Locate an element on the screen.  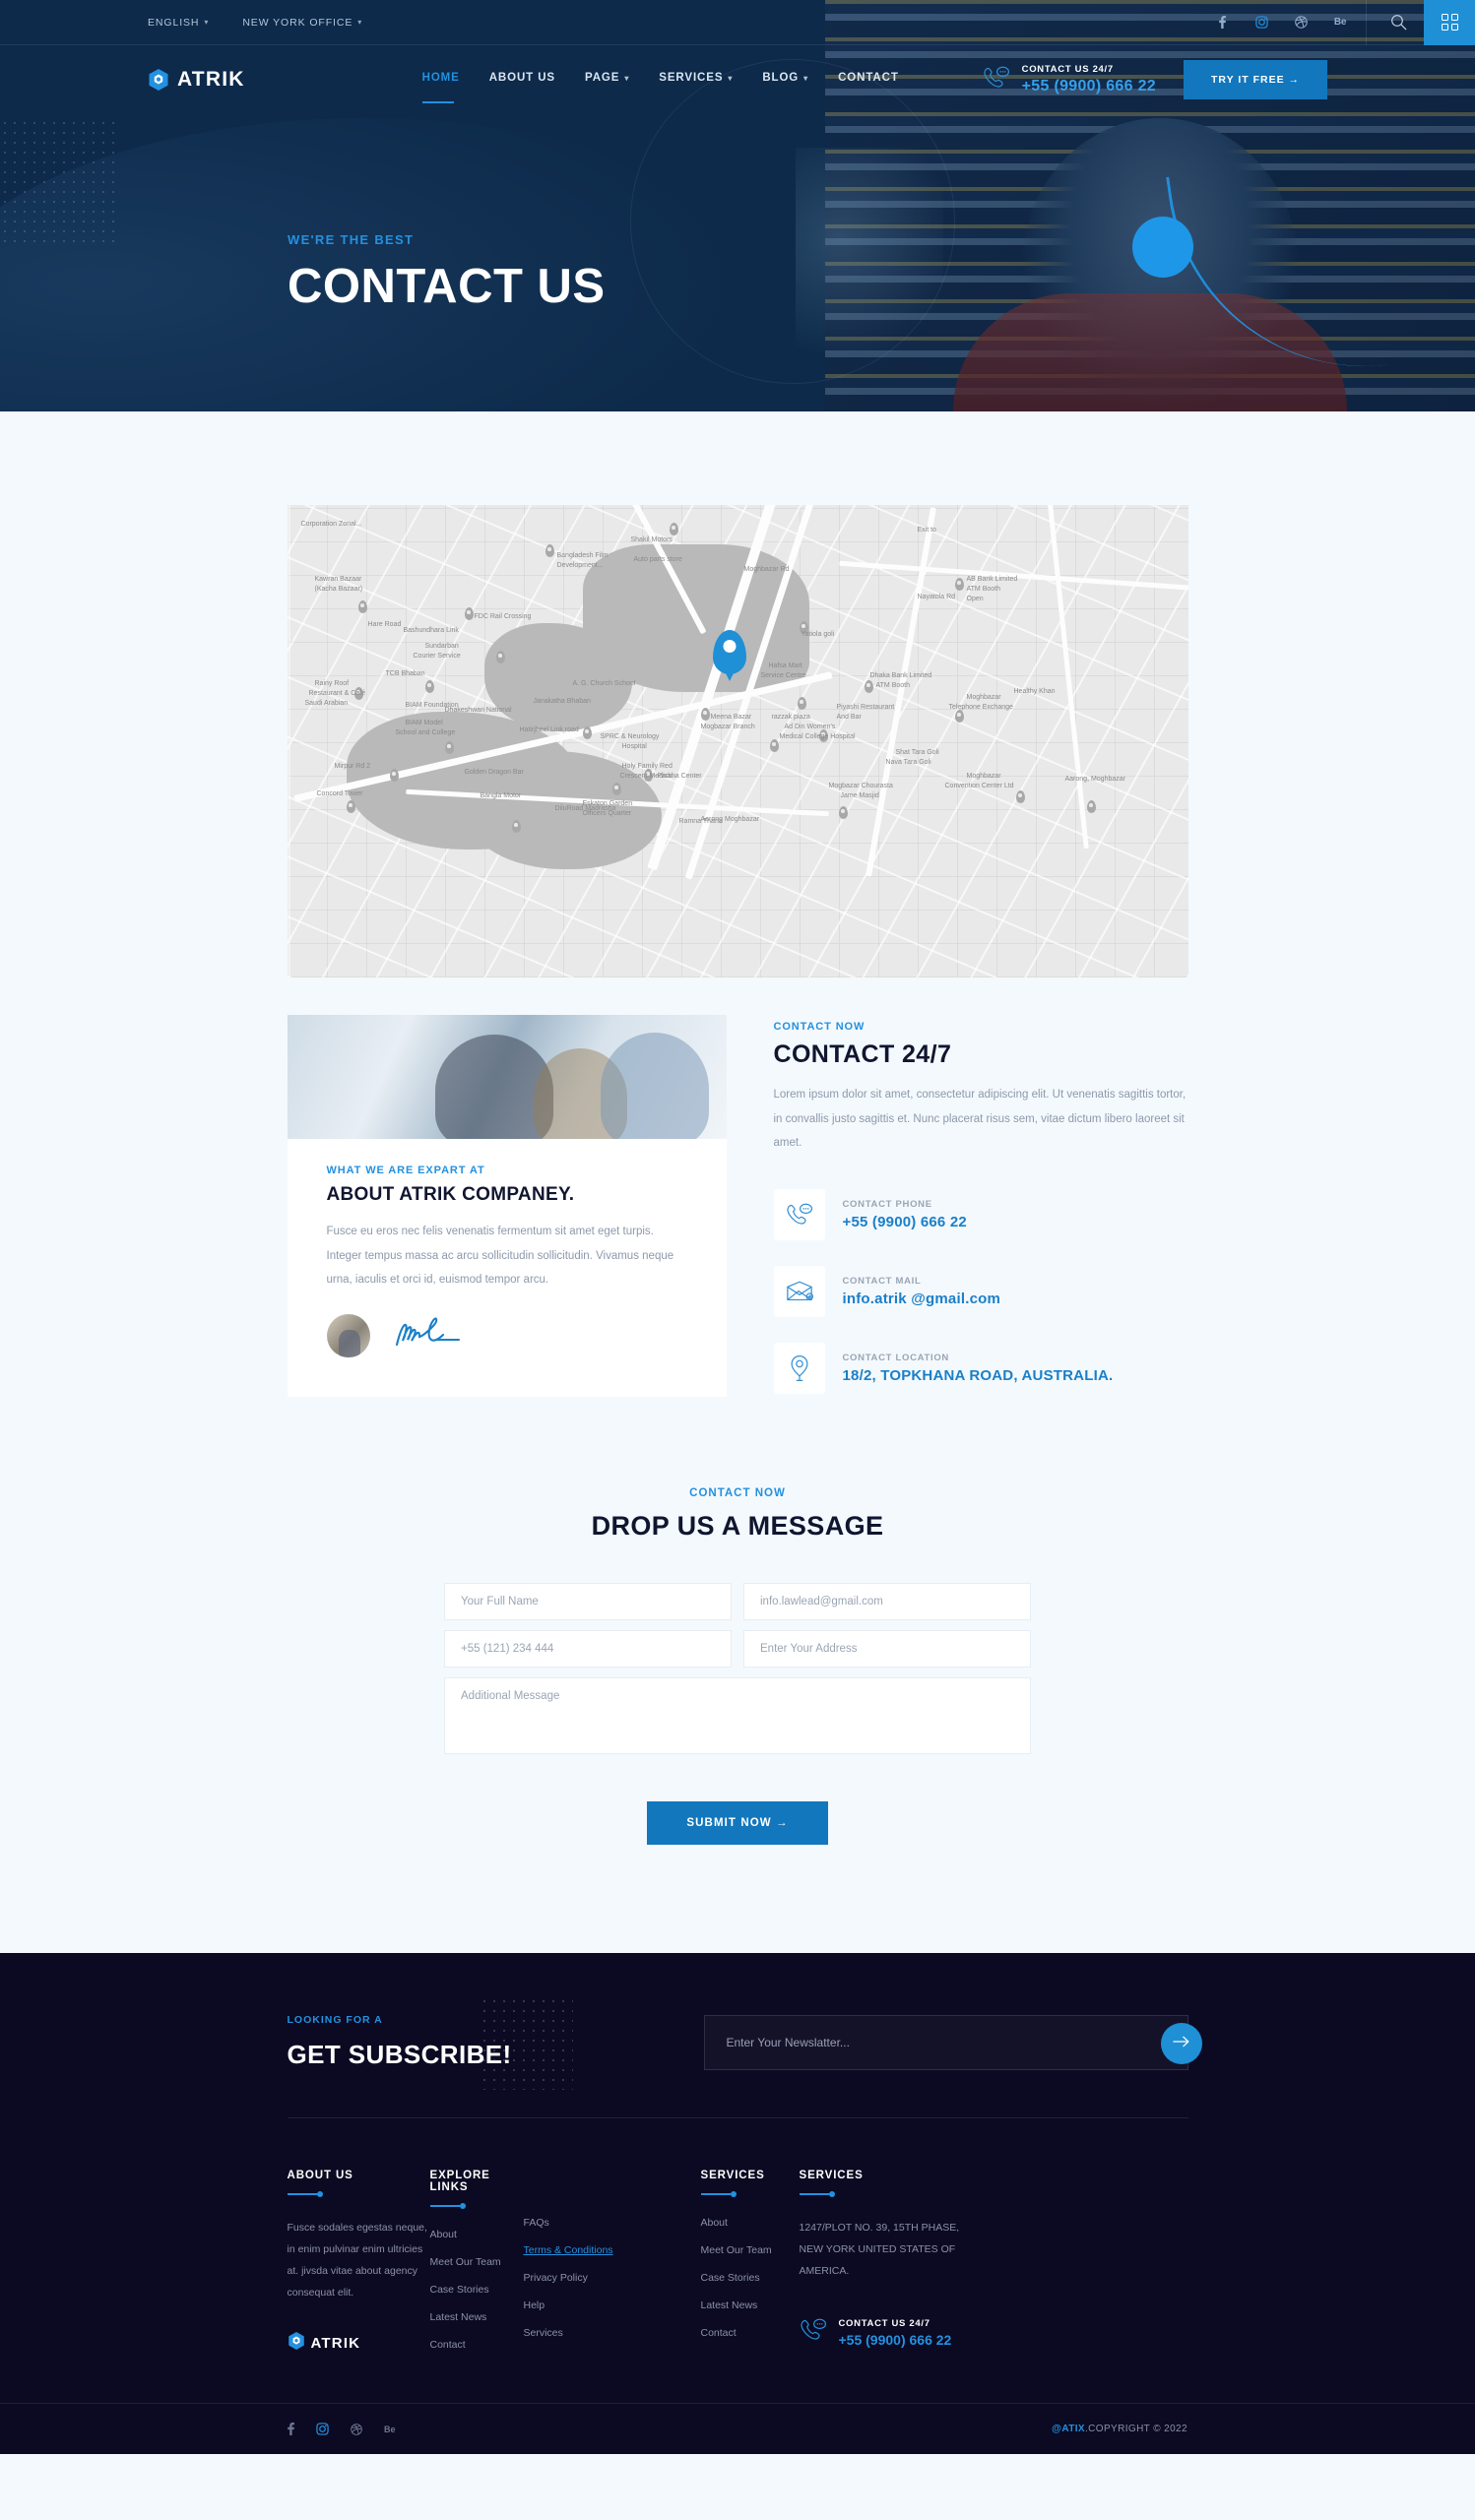
map-label: Shakil Motors is located at coordinates (652, 539).